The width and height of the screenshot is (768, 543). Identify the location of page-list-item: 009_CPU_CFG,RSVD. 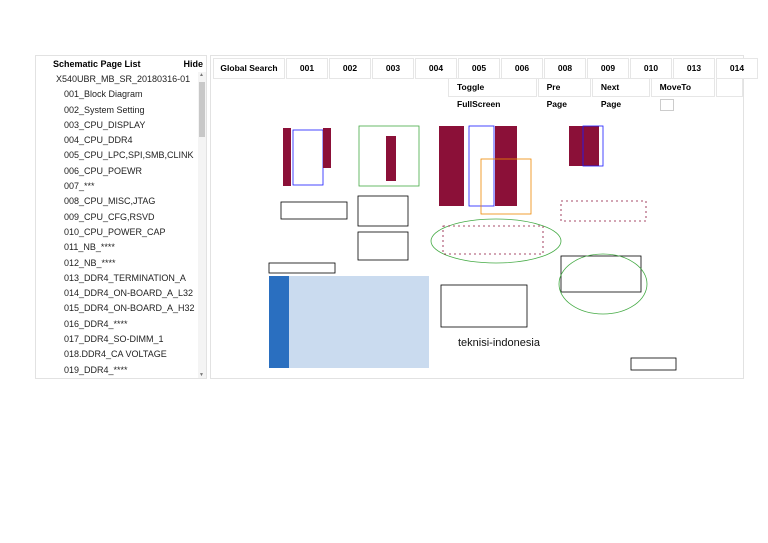
(117, 217).